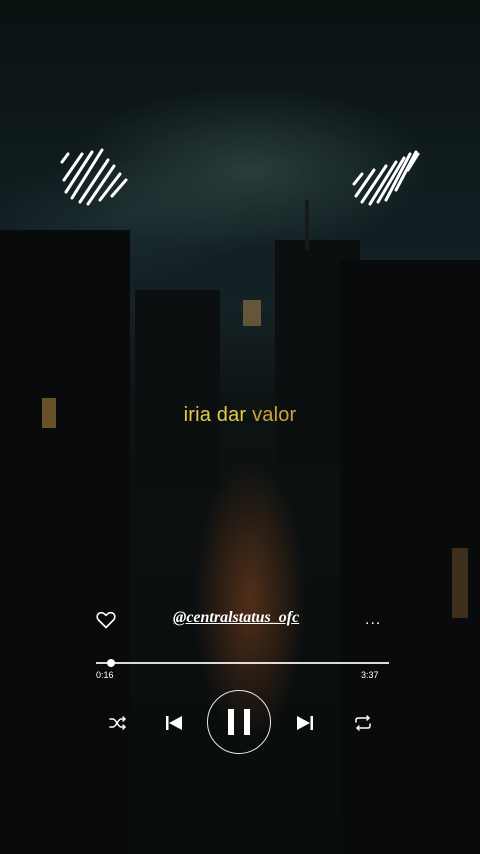 The image size is (480, 854). What do you see at coordinates (110, 663) in the screenshot?
I see `progress-knob` at bounding box center [110, 663].